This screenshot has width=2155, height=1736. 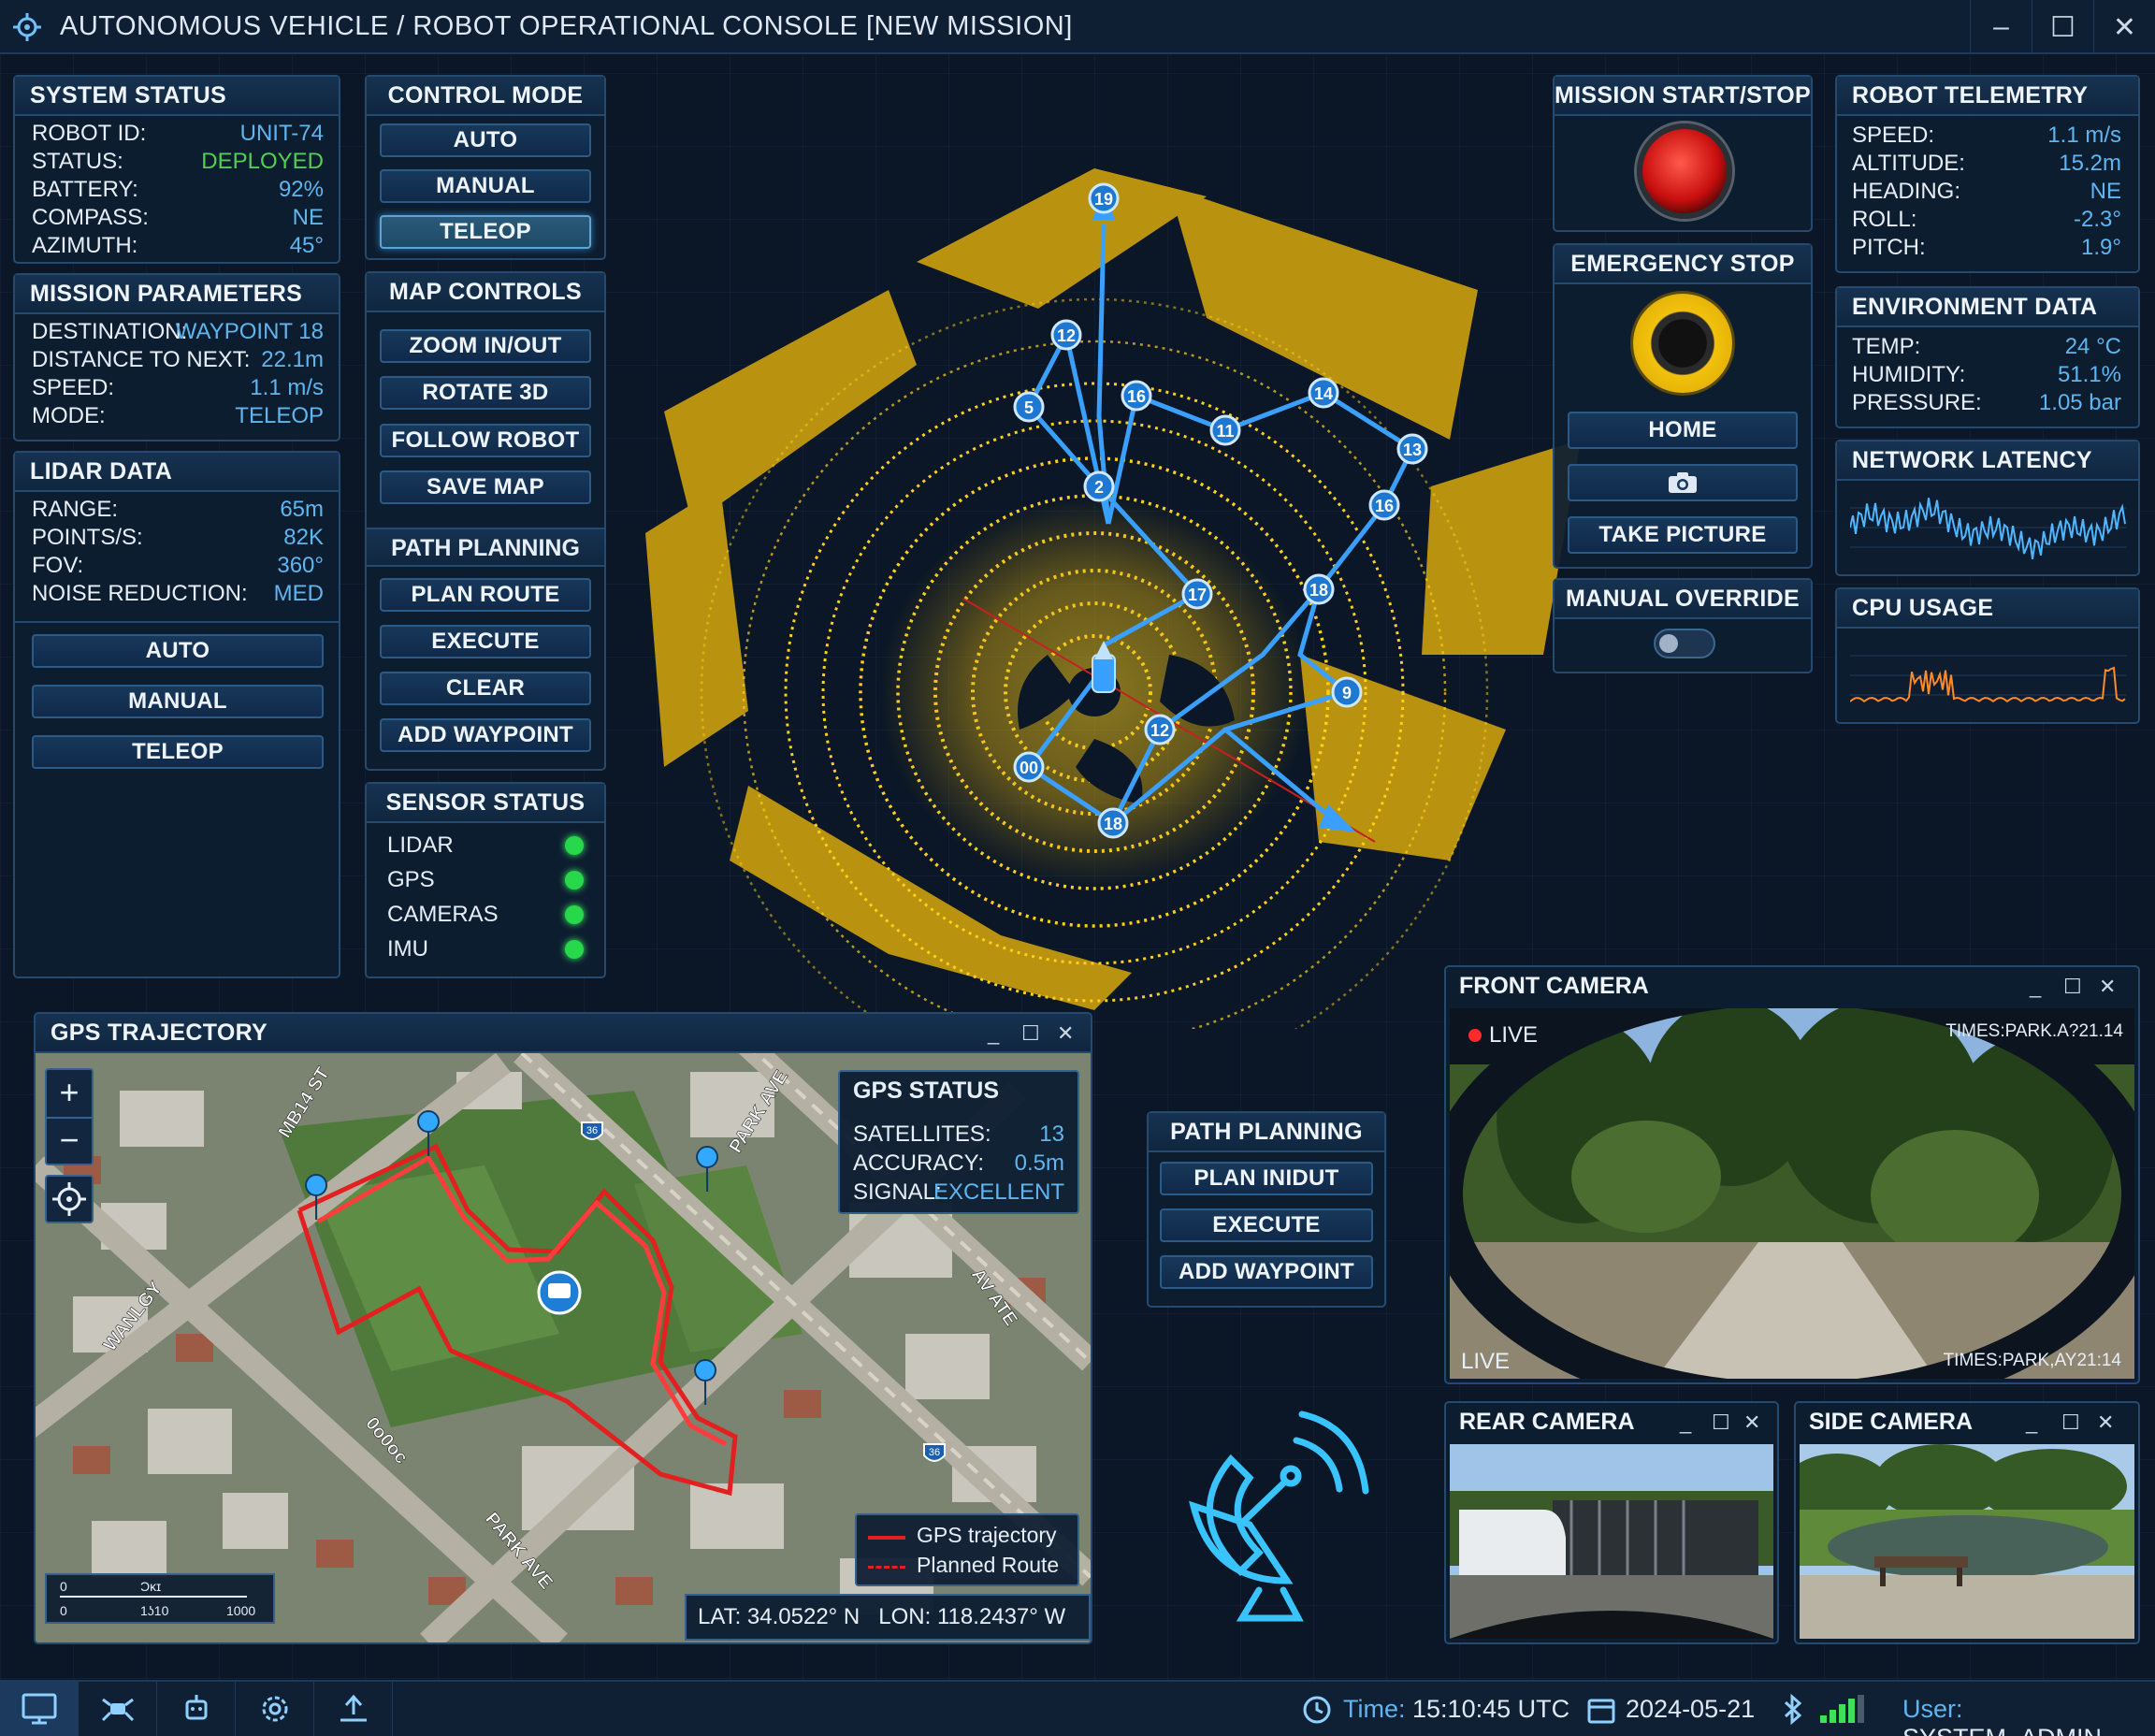 I want to click on user-label: User:, so click(x=1933, y=1709).